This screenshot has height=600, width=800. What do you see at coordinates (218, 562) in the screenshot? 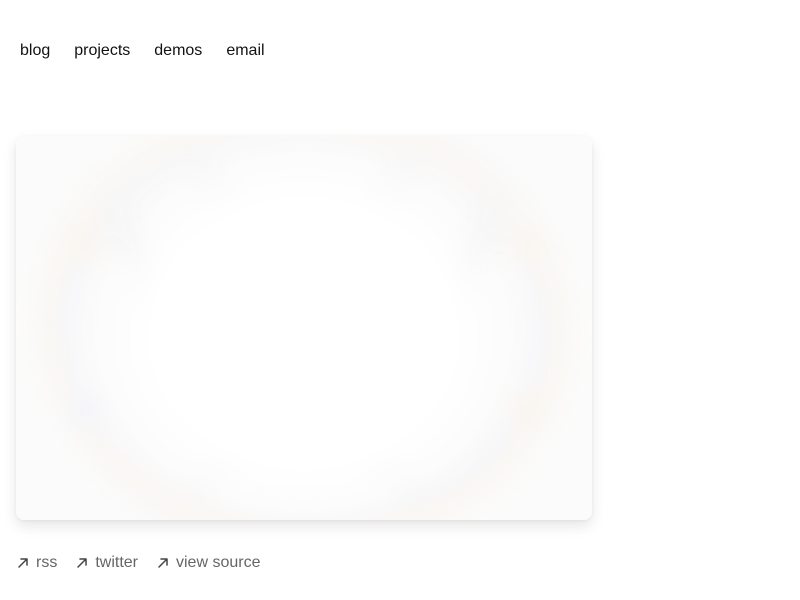
I see `footer-link-label: view source` at bounding box center [218, 562].